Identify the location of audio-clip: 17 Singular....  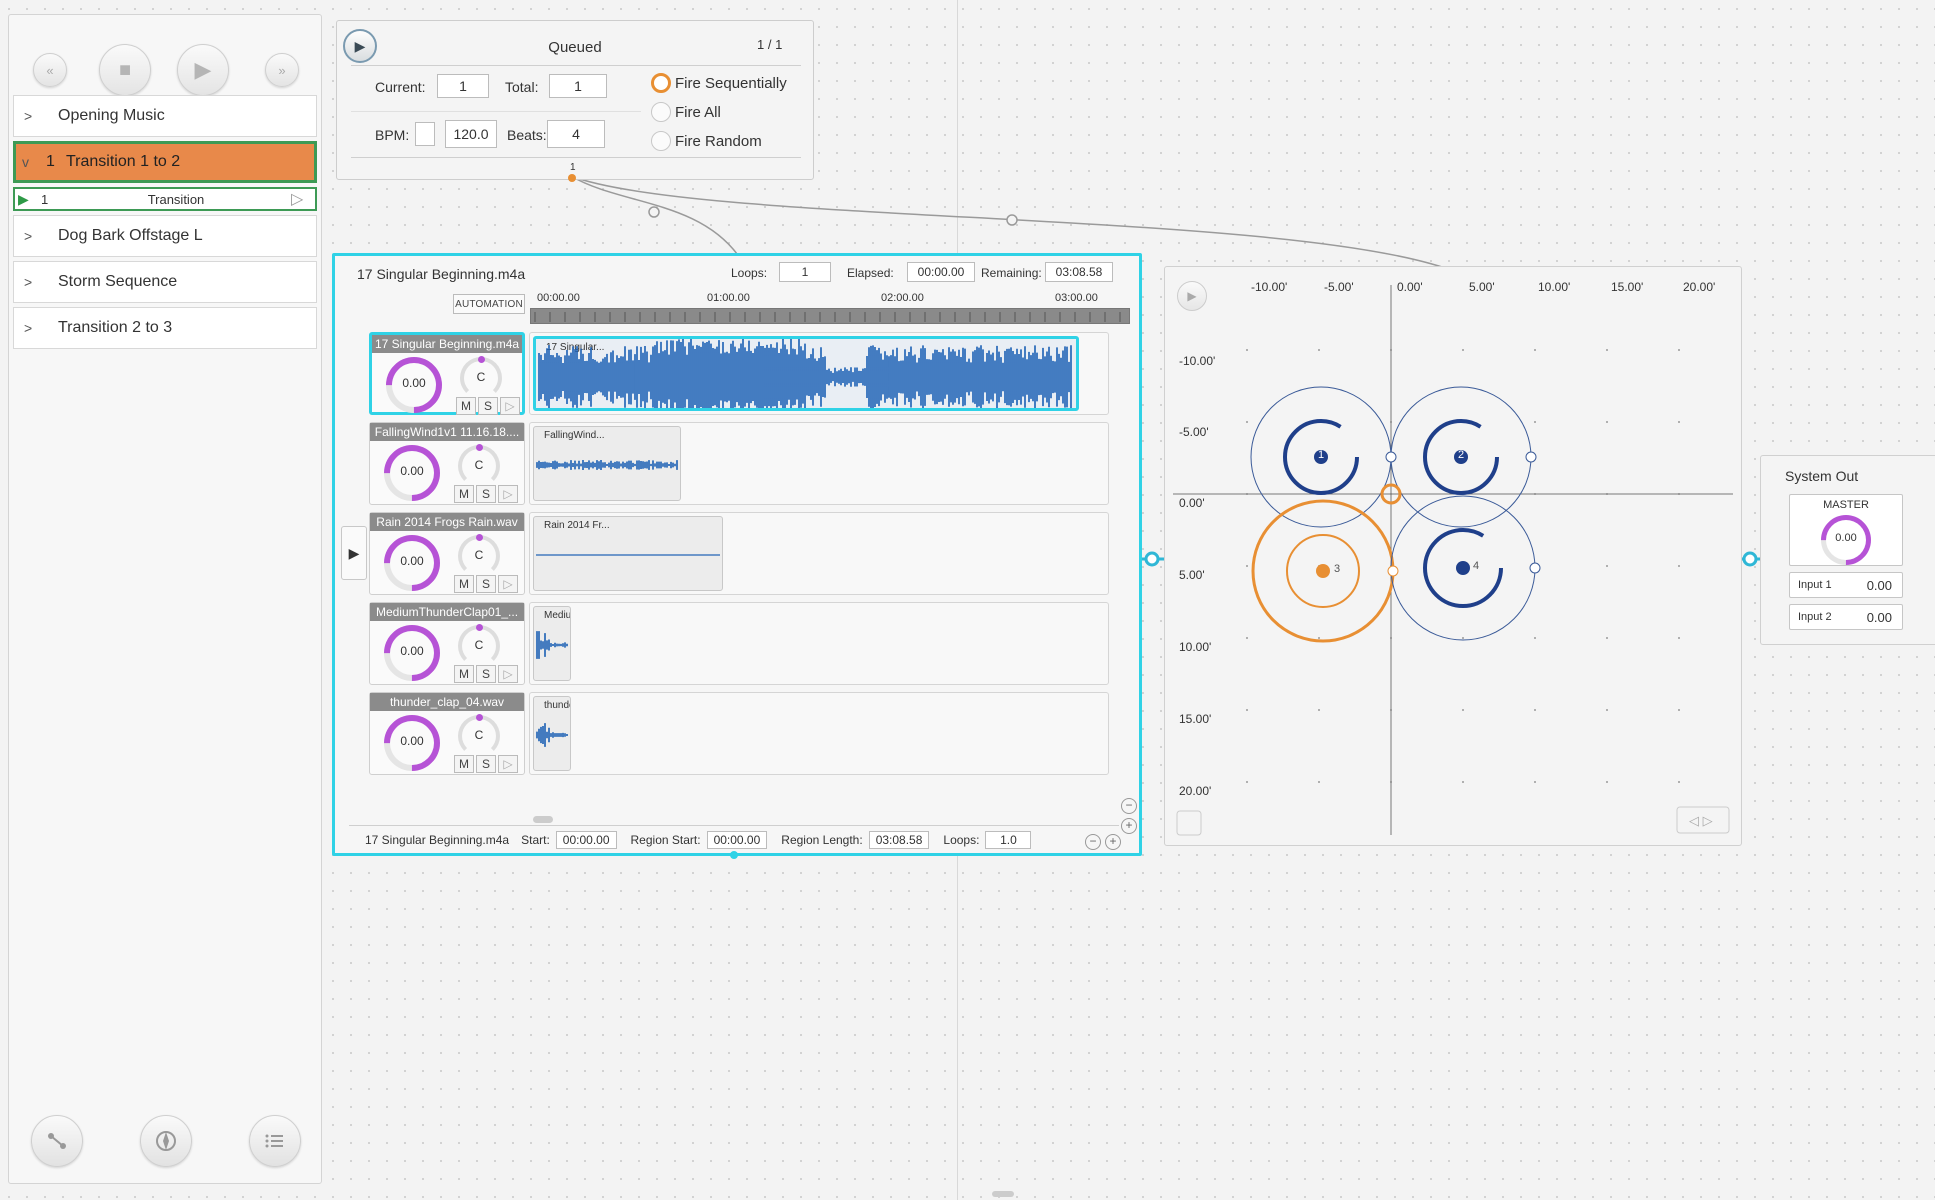
(806, 373).